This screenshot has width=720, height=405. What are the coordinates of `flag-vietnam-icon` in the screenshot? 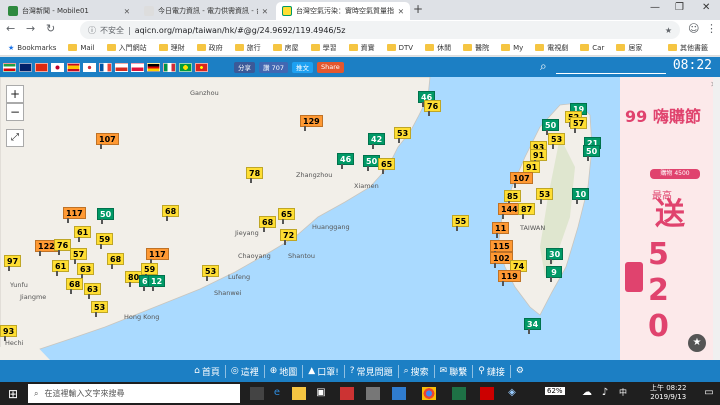 It's located at (201, 67).